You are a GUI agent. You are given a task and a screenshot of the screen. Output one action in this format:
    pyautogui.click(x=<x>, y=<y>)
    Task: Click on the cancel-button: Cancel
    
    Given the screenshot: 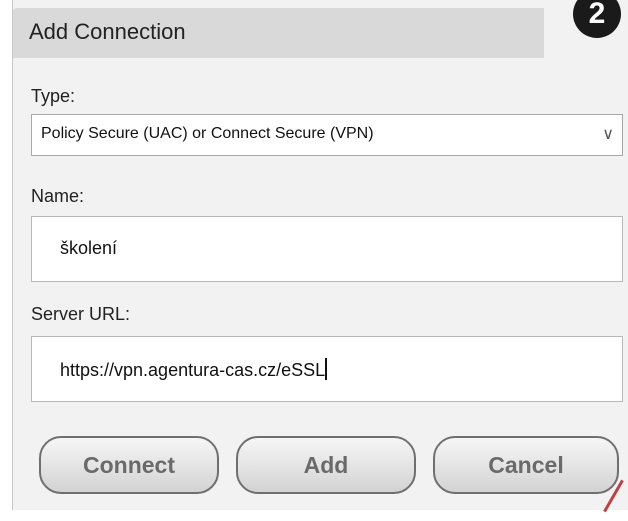 What is the action you would take?
    pyautogui.click(x=526, y=465)
    